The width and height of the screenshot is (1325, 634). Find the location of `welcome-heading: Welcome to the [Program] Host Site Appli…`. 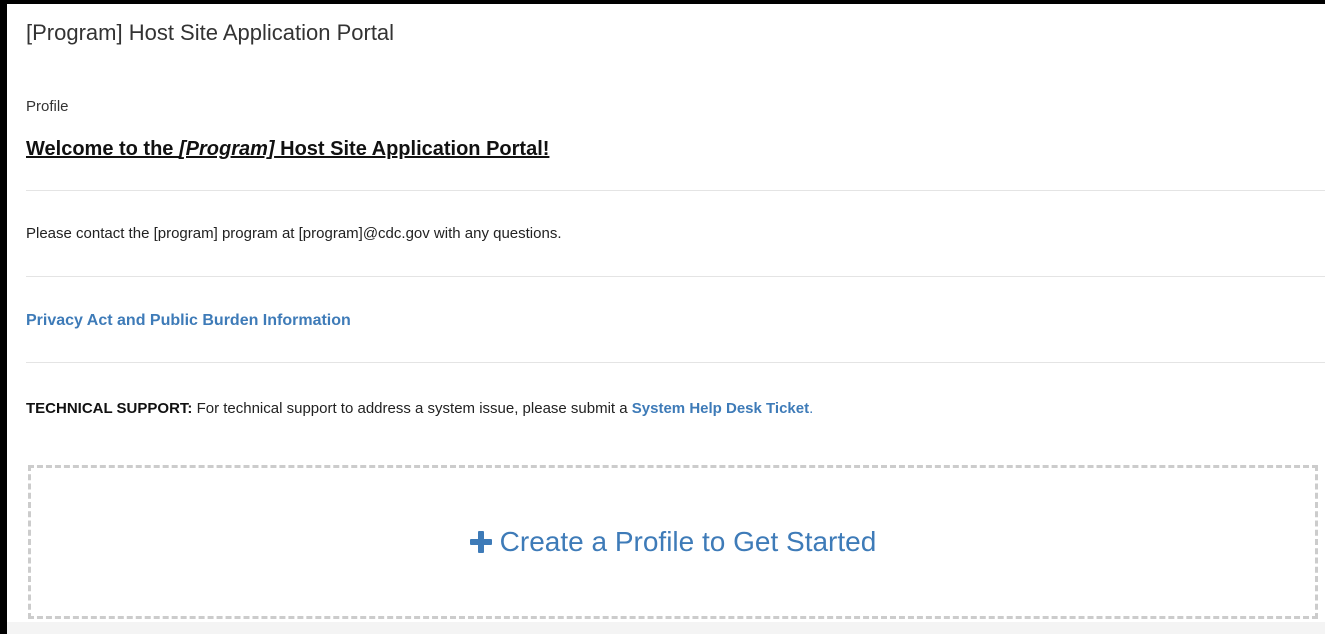

welcome-heading: Welcome to the [Program] Host Site Appli… is located at coordinates (287, 149).